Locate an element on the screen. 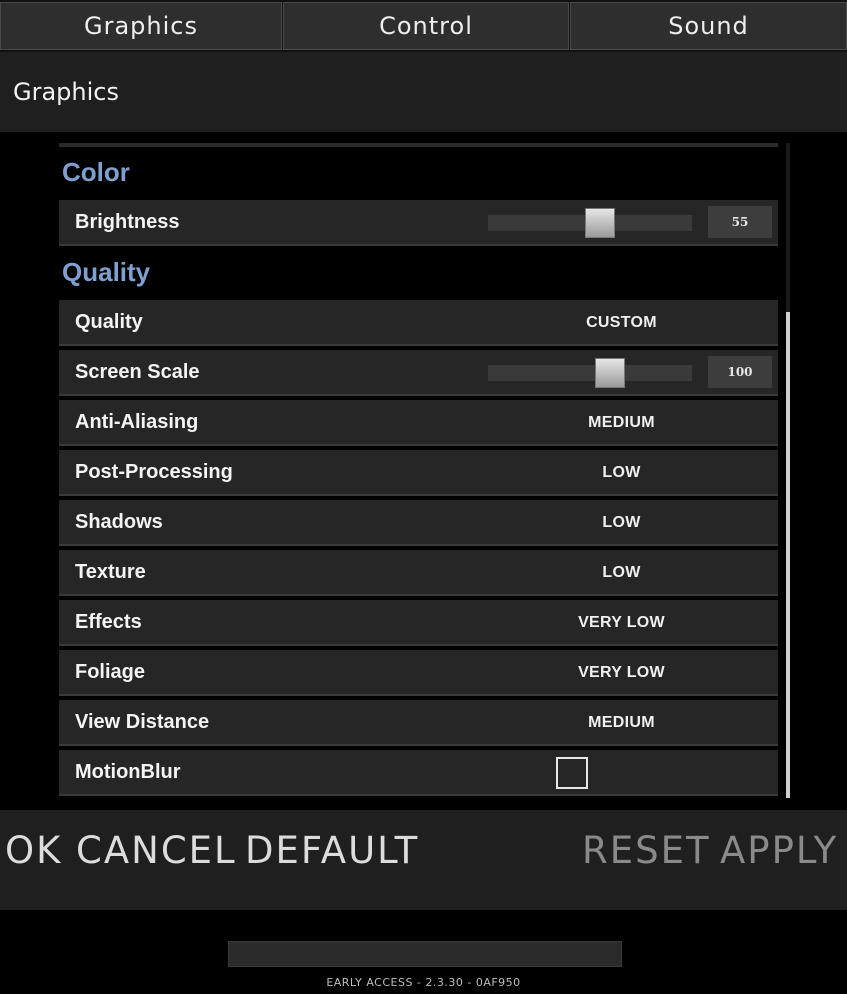 The image size is (847, 994). setting-row-post-processing: Post-Processing LOW is located at coordinates (418, 473).